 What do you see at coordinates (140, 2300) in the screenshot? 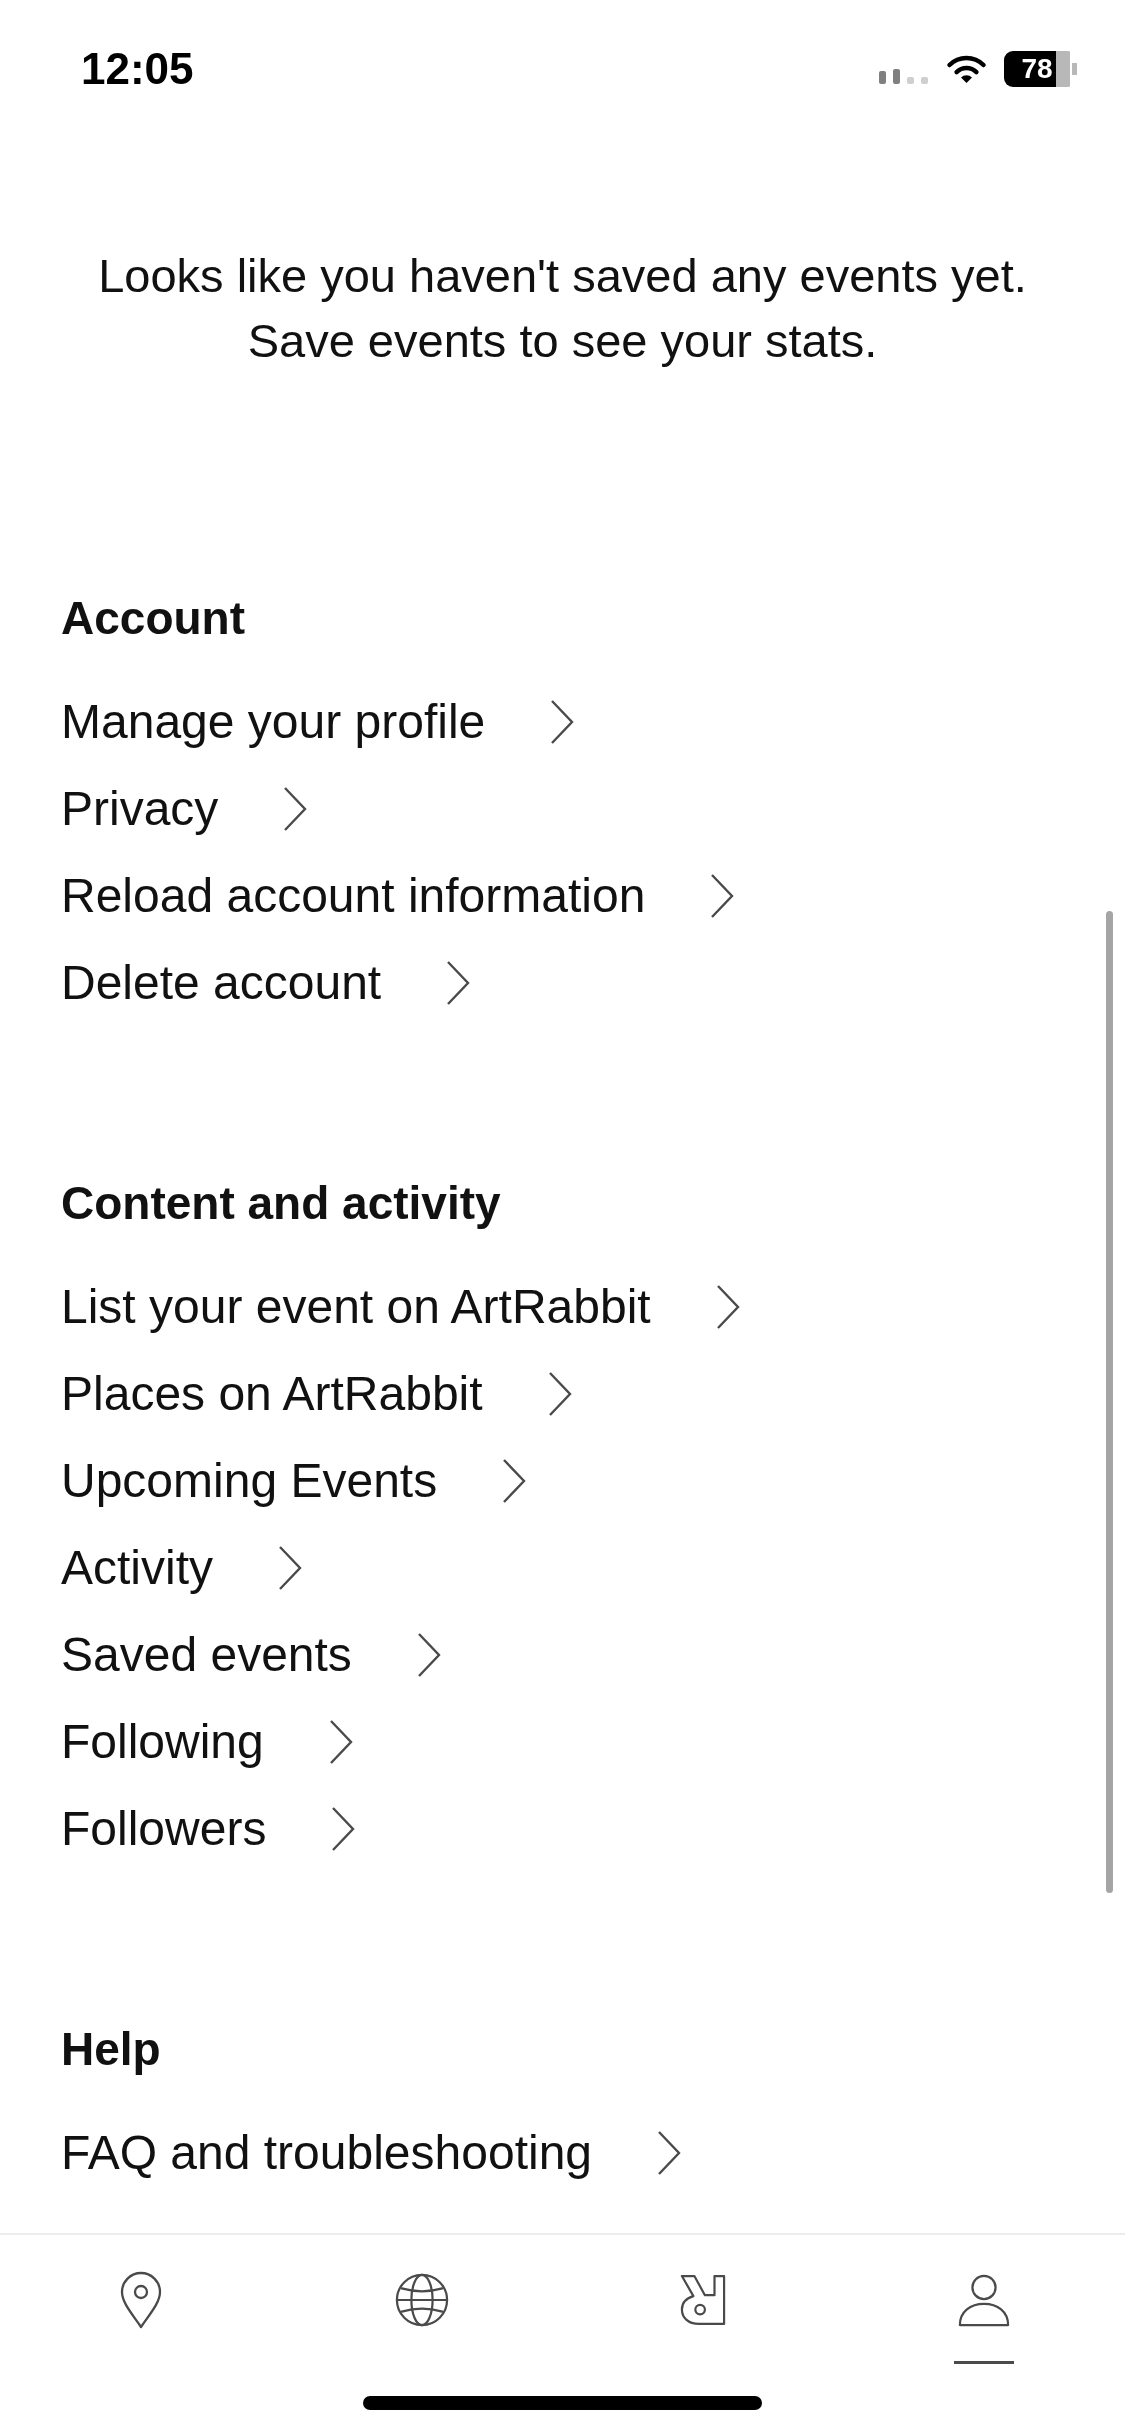
I see `pin-icon` at bounding box center [140, 2300].